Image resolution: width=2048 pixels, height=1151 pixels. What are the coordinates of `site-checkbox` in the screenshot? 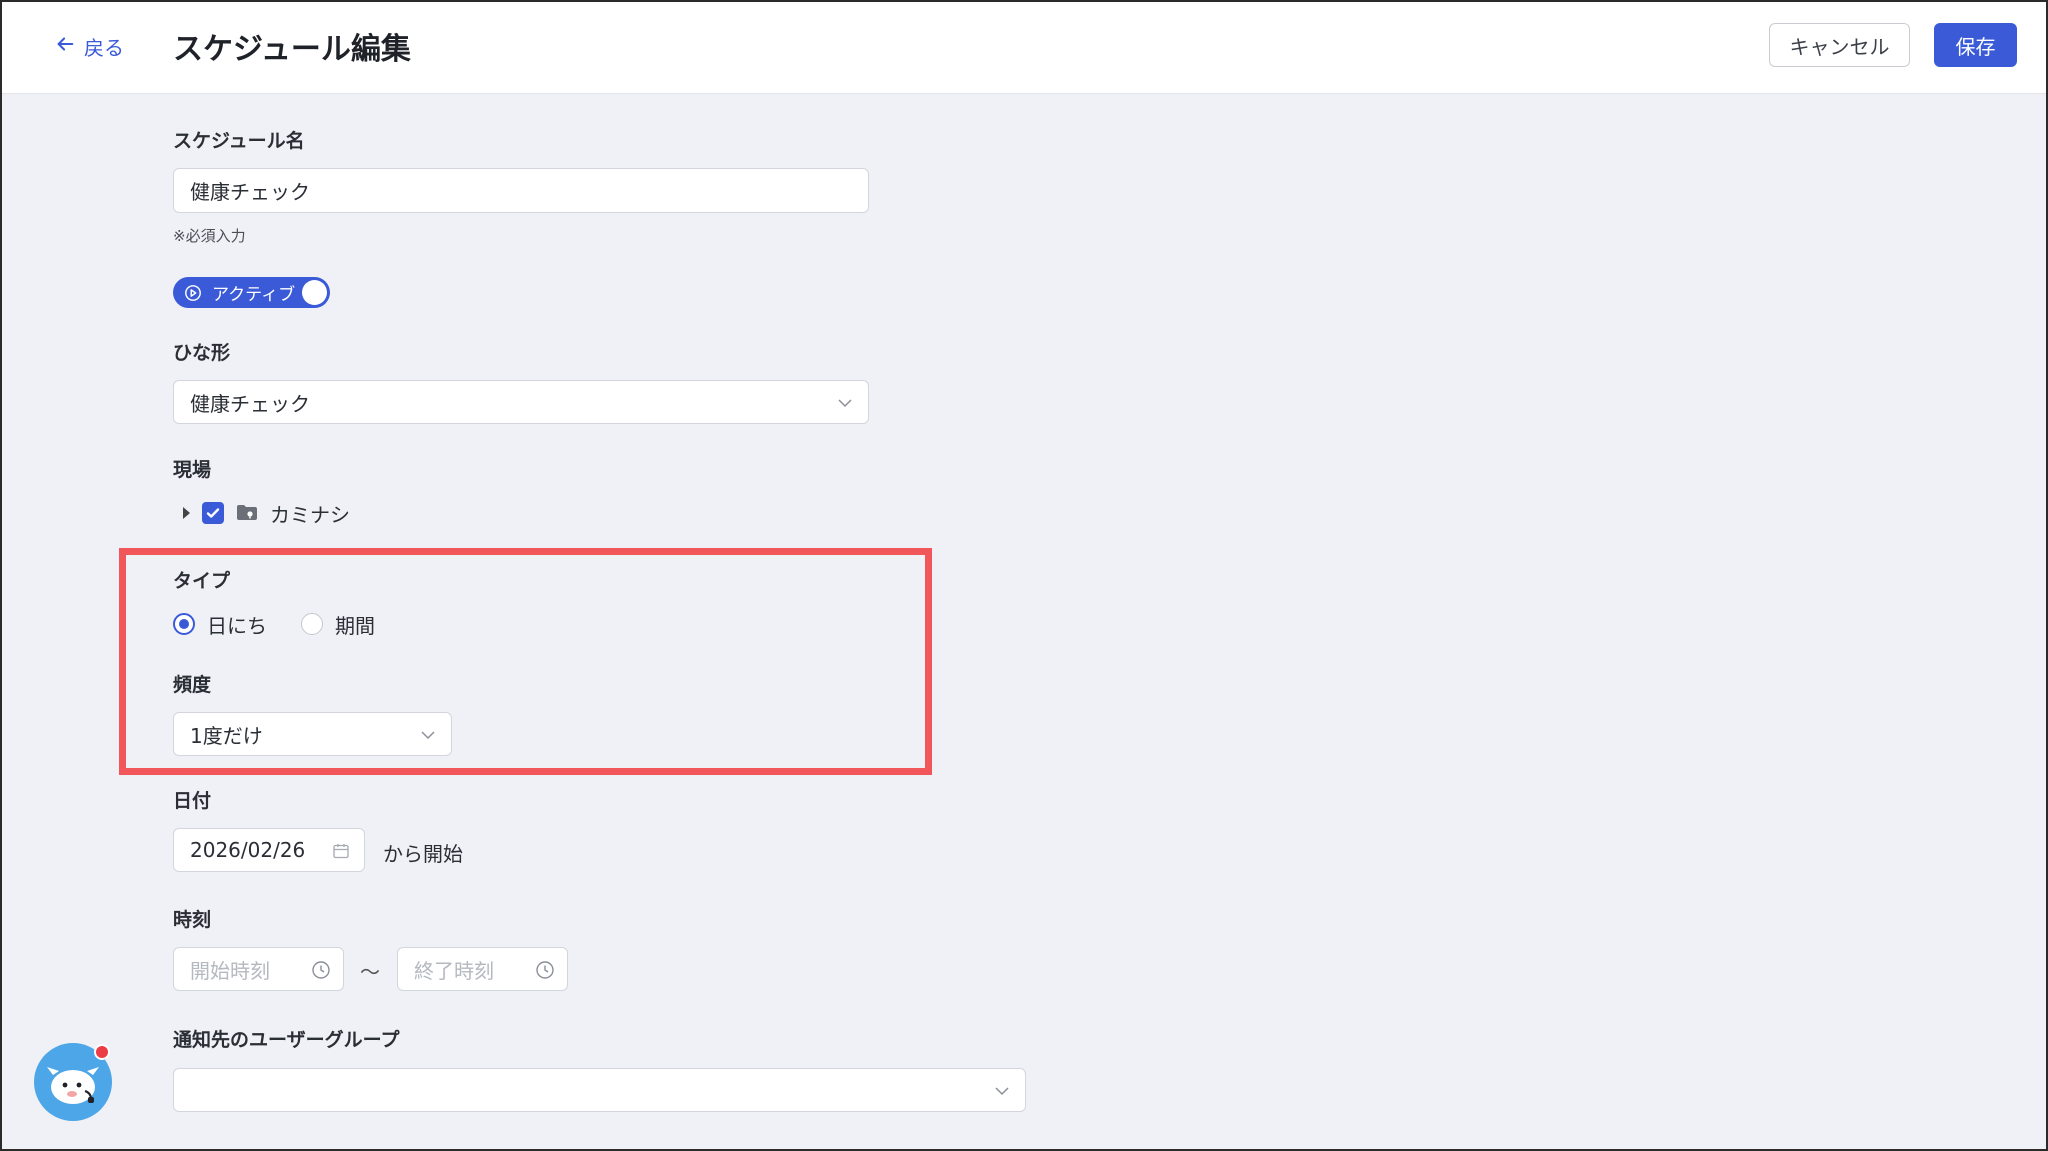 It's located at (213, 513).